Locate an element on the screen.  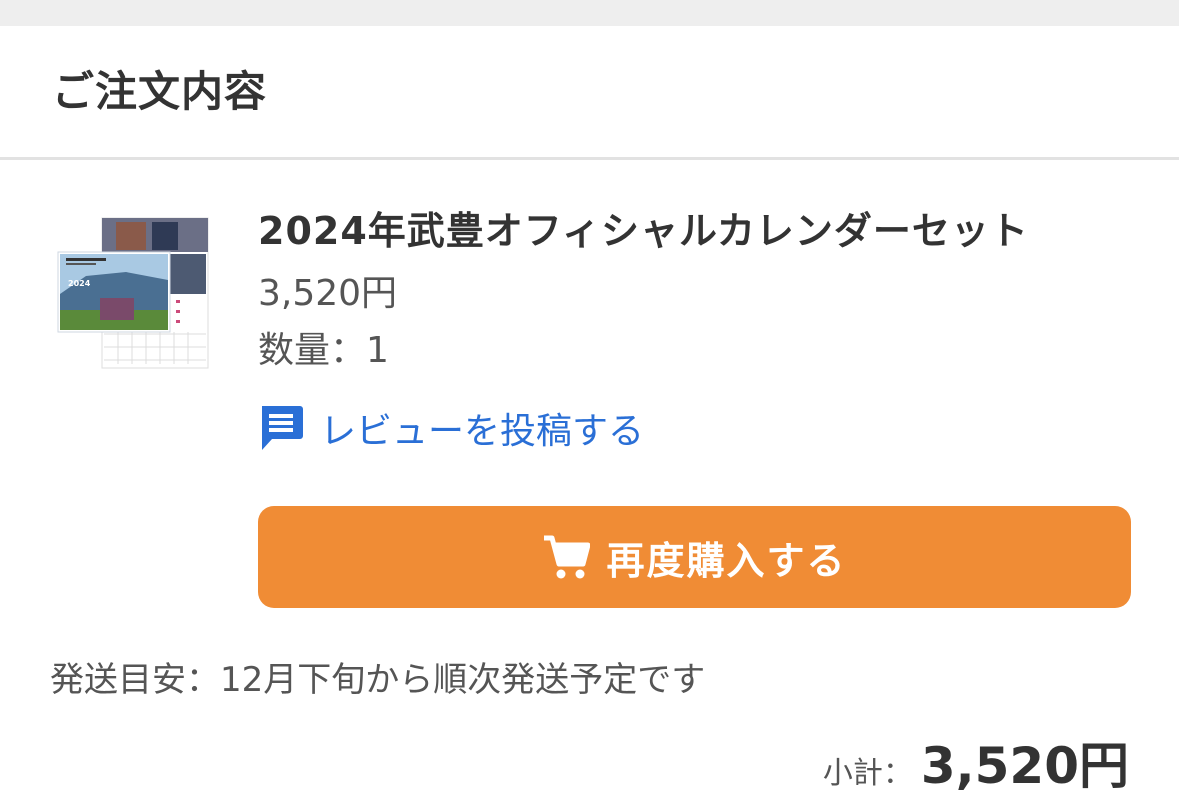
rebuy-label: 再度購入する is located at coordinates (726, 560).